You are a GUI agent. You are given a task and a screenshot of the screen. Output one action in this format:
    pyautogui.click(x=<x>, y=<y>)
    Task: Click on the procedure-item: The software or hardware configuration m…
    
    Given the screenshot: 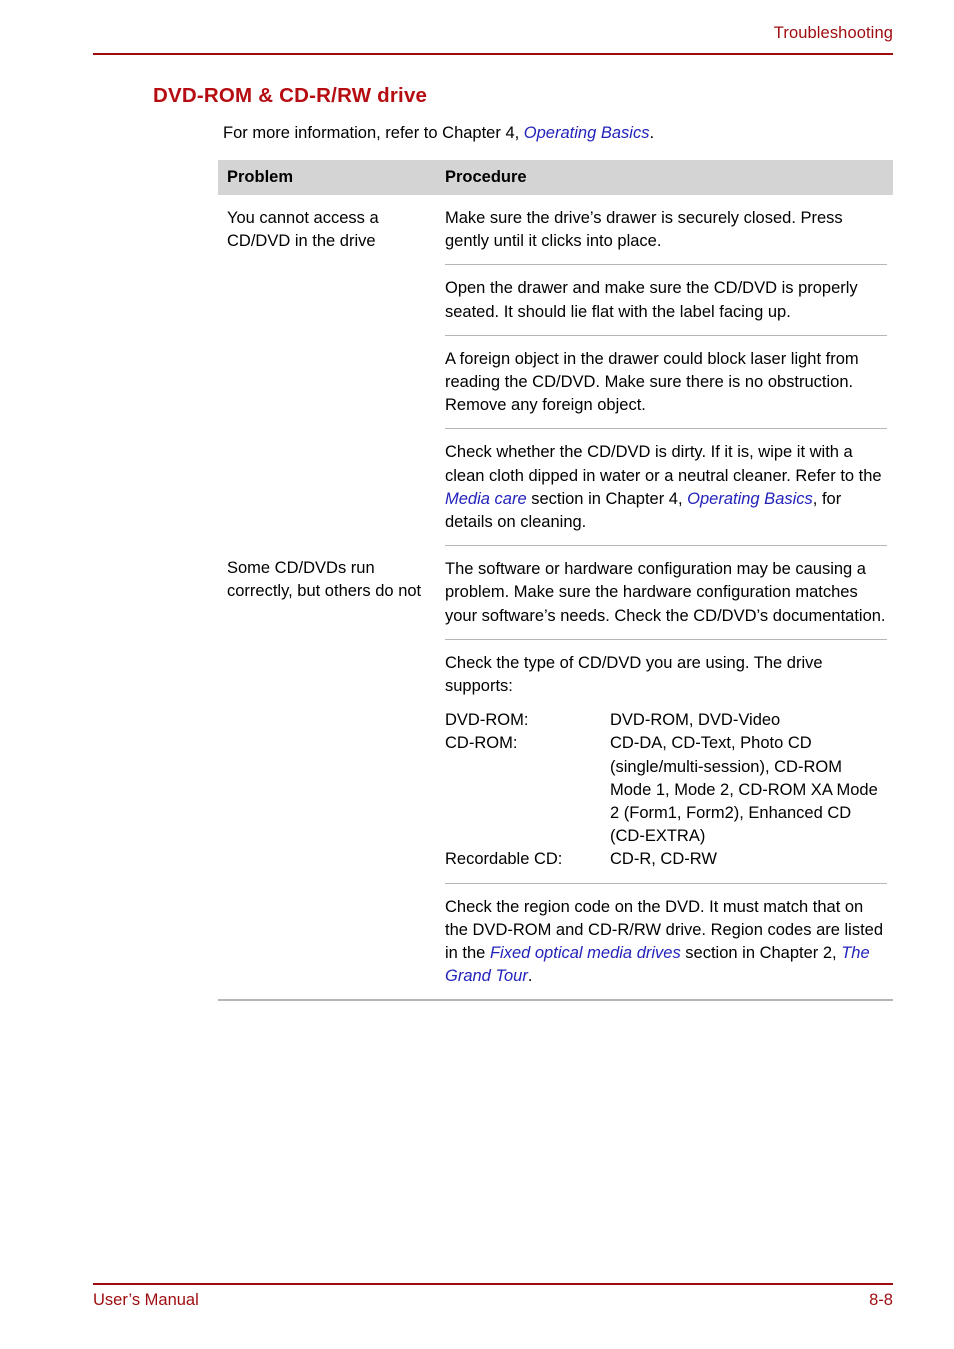 What is the action you would take?
    pyautogui.click(x=666, y=592)
    